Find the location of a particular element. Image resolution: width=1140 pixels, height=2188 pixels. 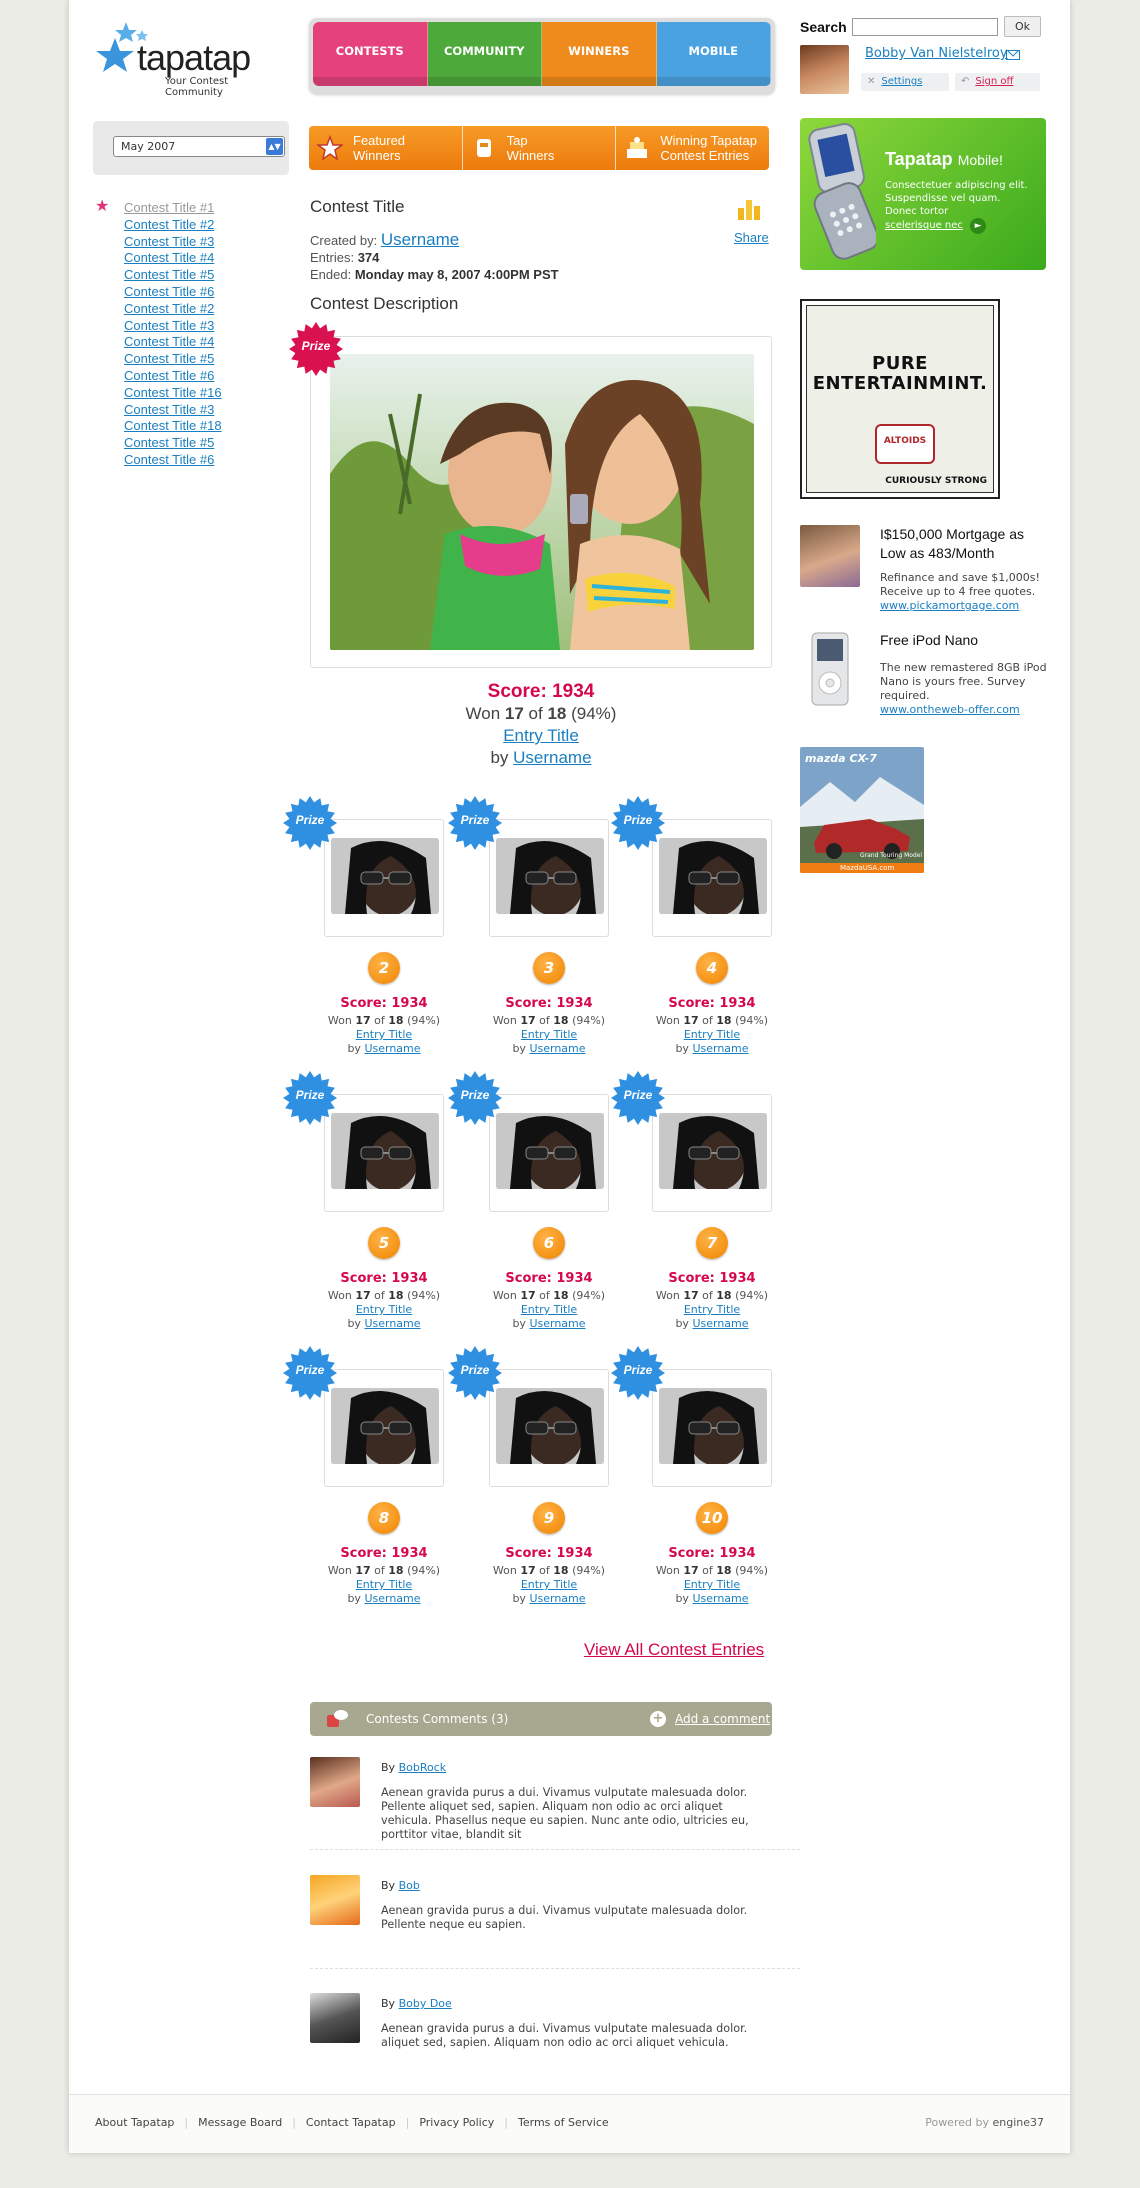

bar-chart-share-icon is located at coordinates (750, 209).